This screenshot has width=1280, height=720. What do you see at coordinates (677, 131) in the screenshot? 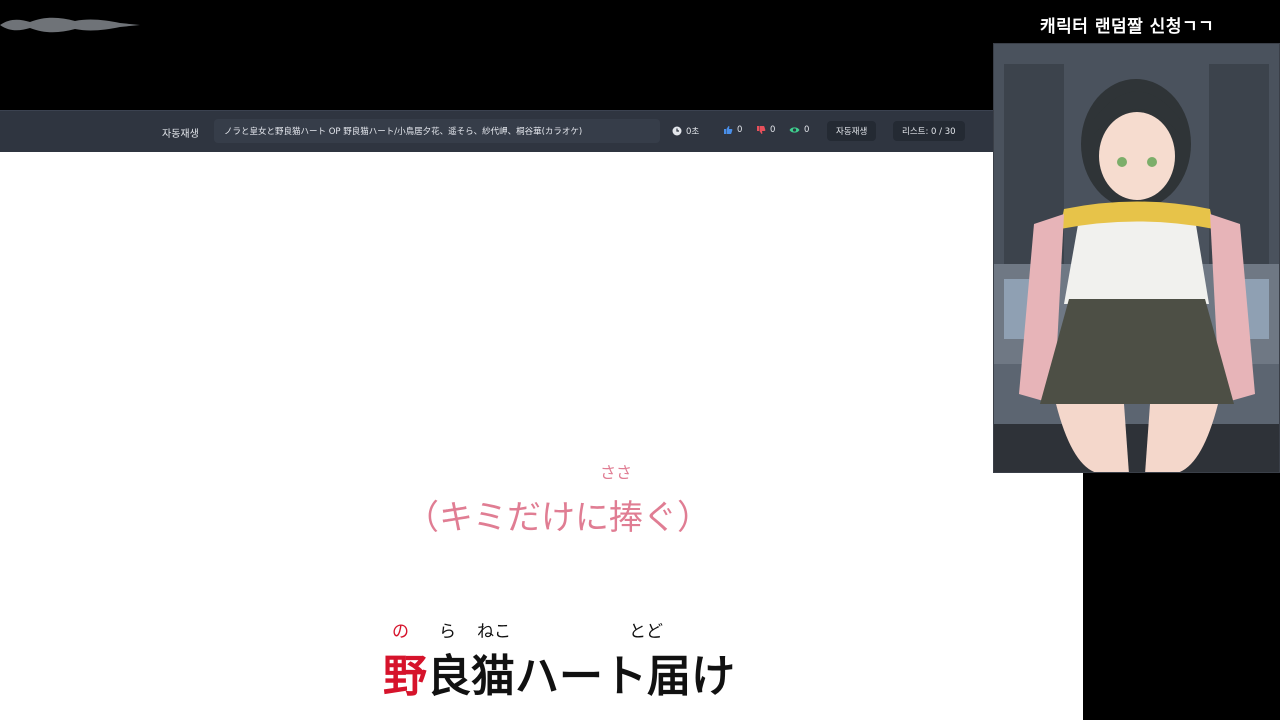
I see `clock-icon` at bounding box center [677, 131].